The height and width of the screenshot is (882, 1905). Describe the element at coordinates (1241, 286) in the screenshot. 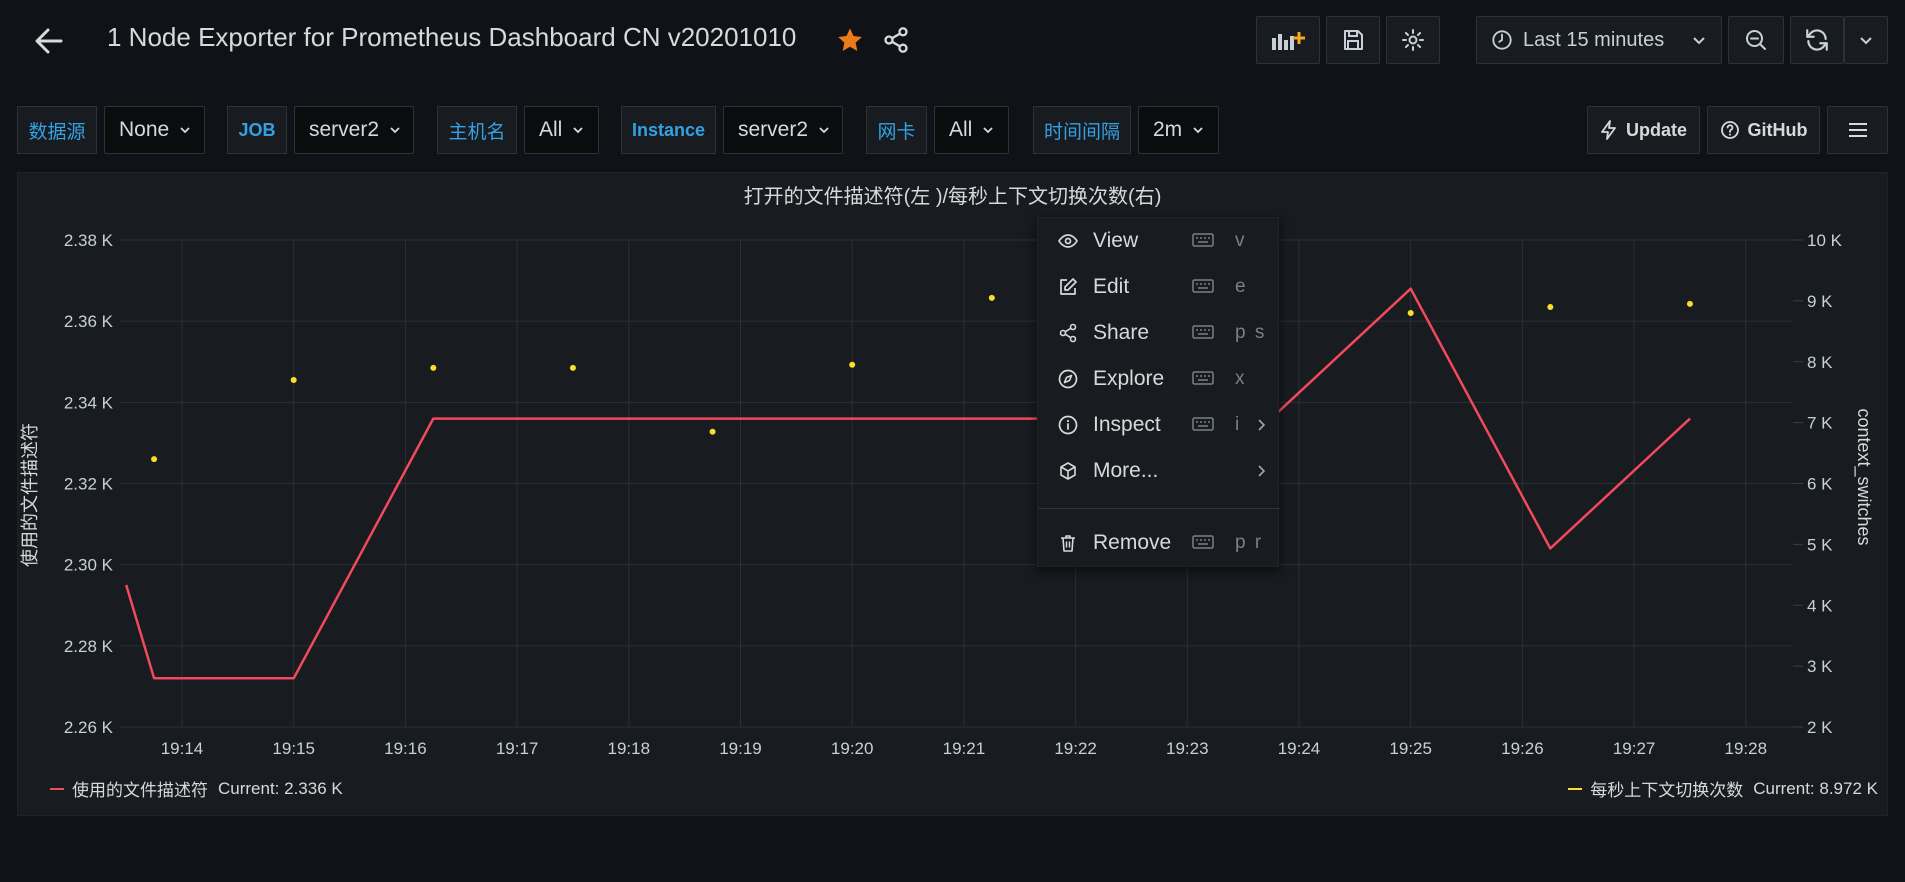

I see `menu-shortcut: e` at that location.